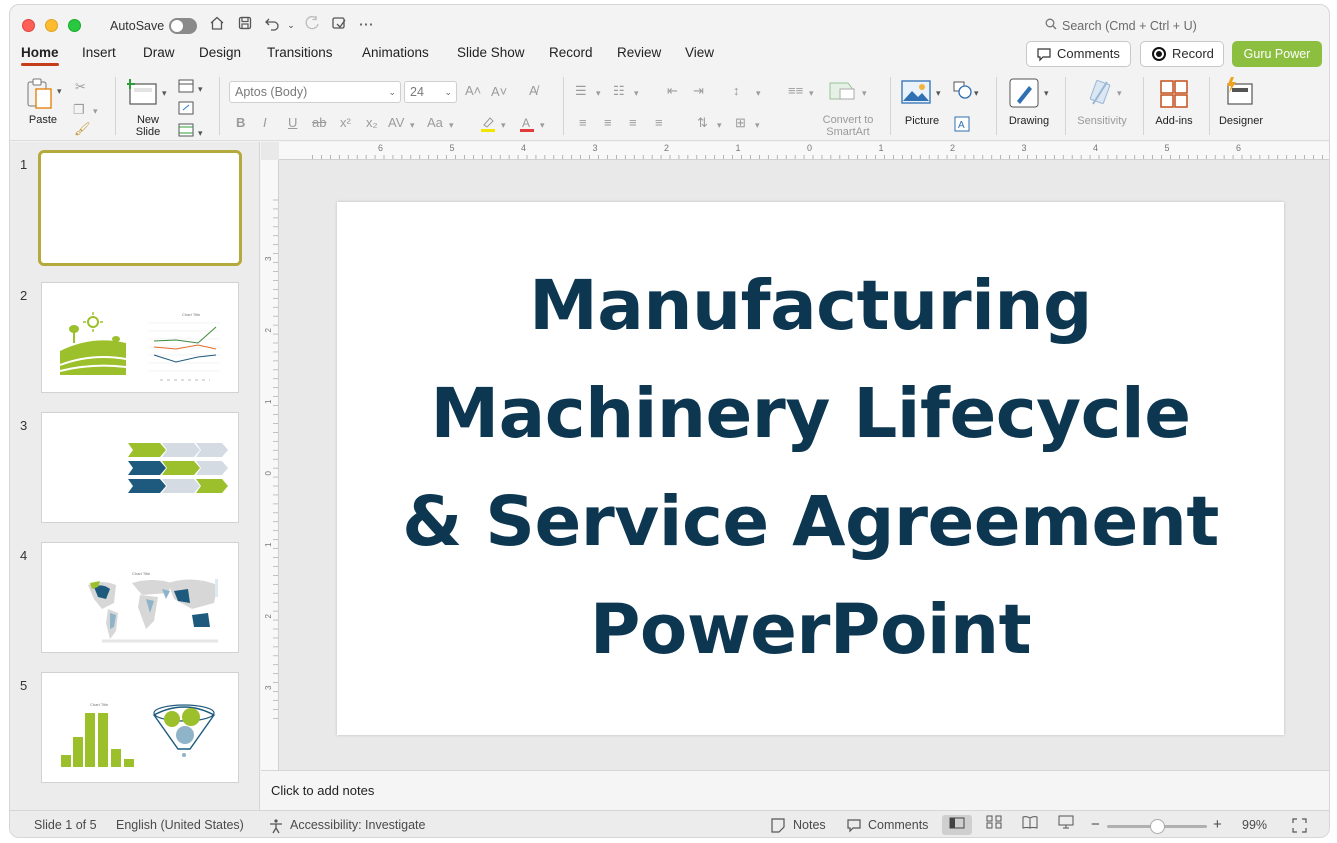 This screenshot has height=843, width=1337. Describe the element at coordinates (1299, 827) in the screenshot. I see `fit-to-window-icon` at that location.